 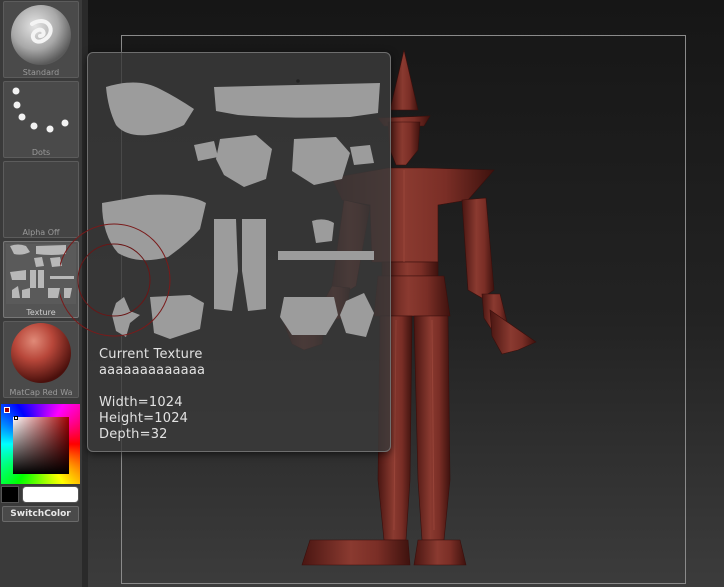 What do you see at coordinates (41, 353) in the screenshot?
I see `matcap-sphere-icon` at bounding box center [41, 353].